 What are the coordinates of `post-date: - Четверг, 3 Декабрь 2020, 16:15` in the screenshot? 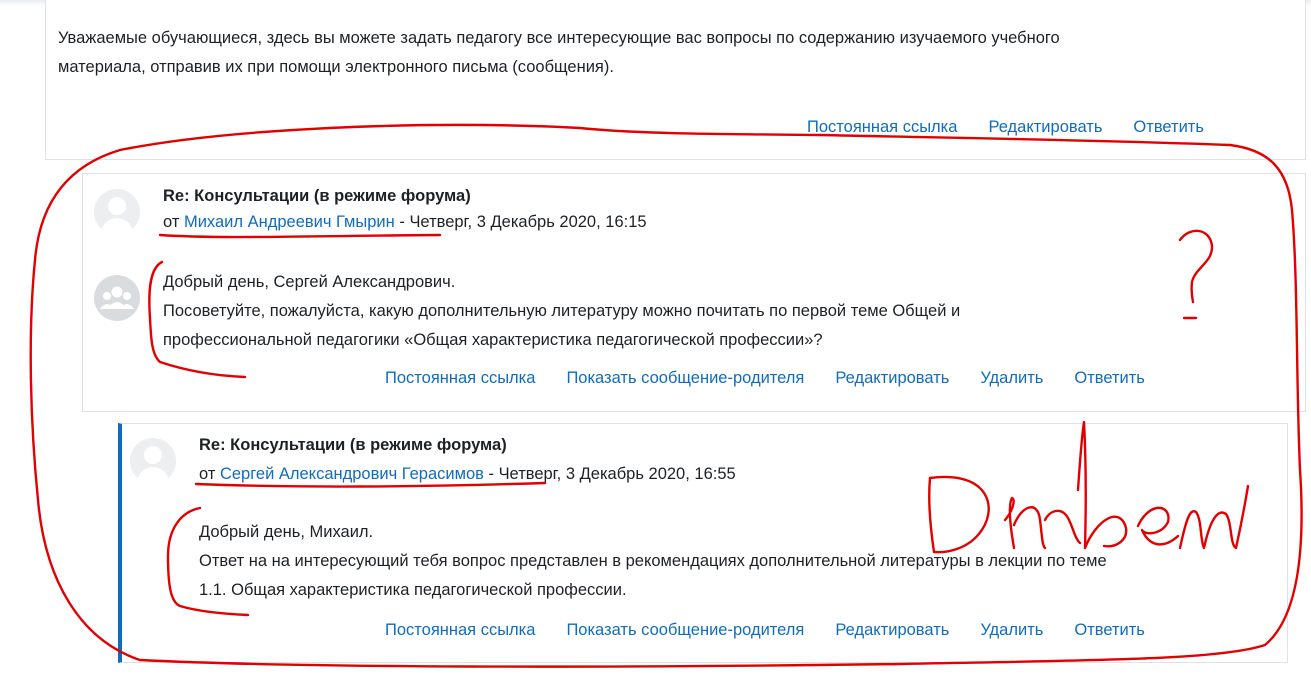 It's located at (523, 222).